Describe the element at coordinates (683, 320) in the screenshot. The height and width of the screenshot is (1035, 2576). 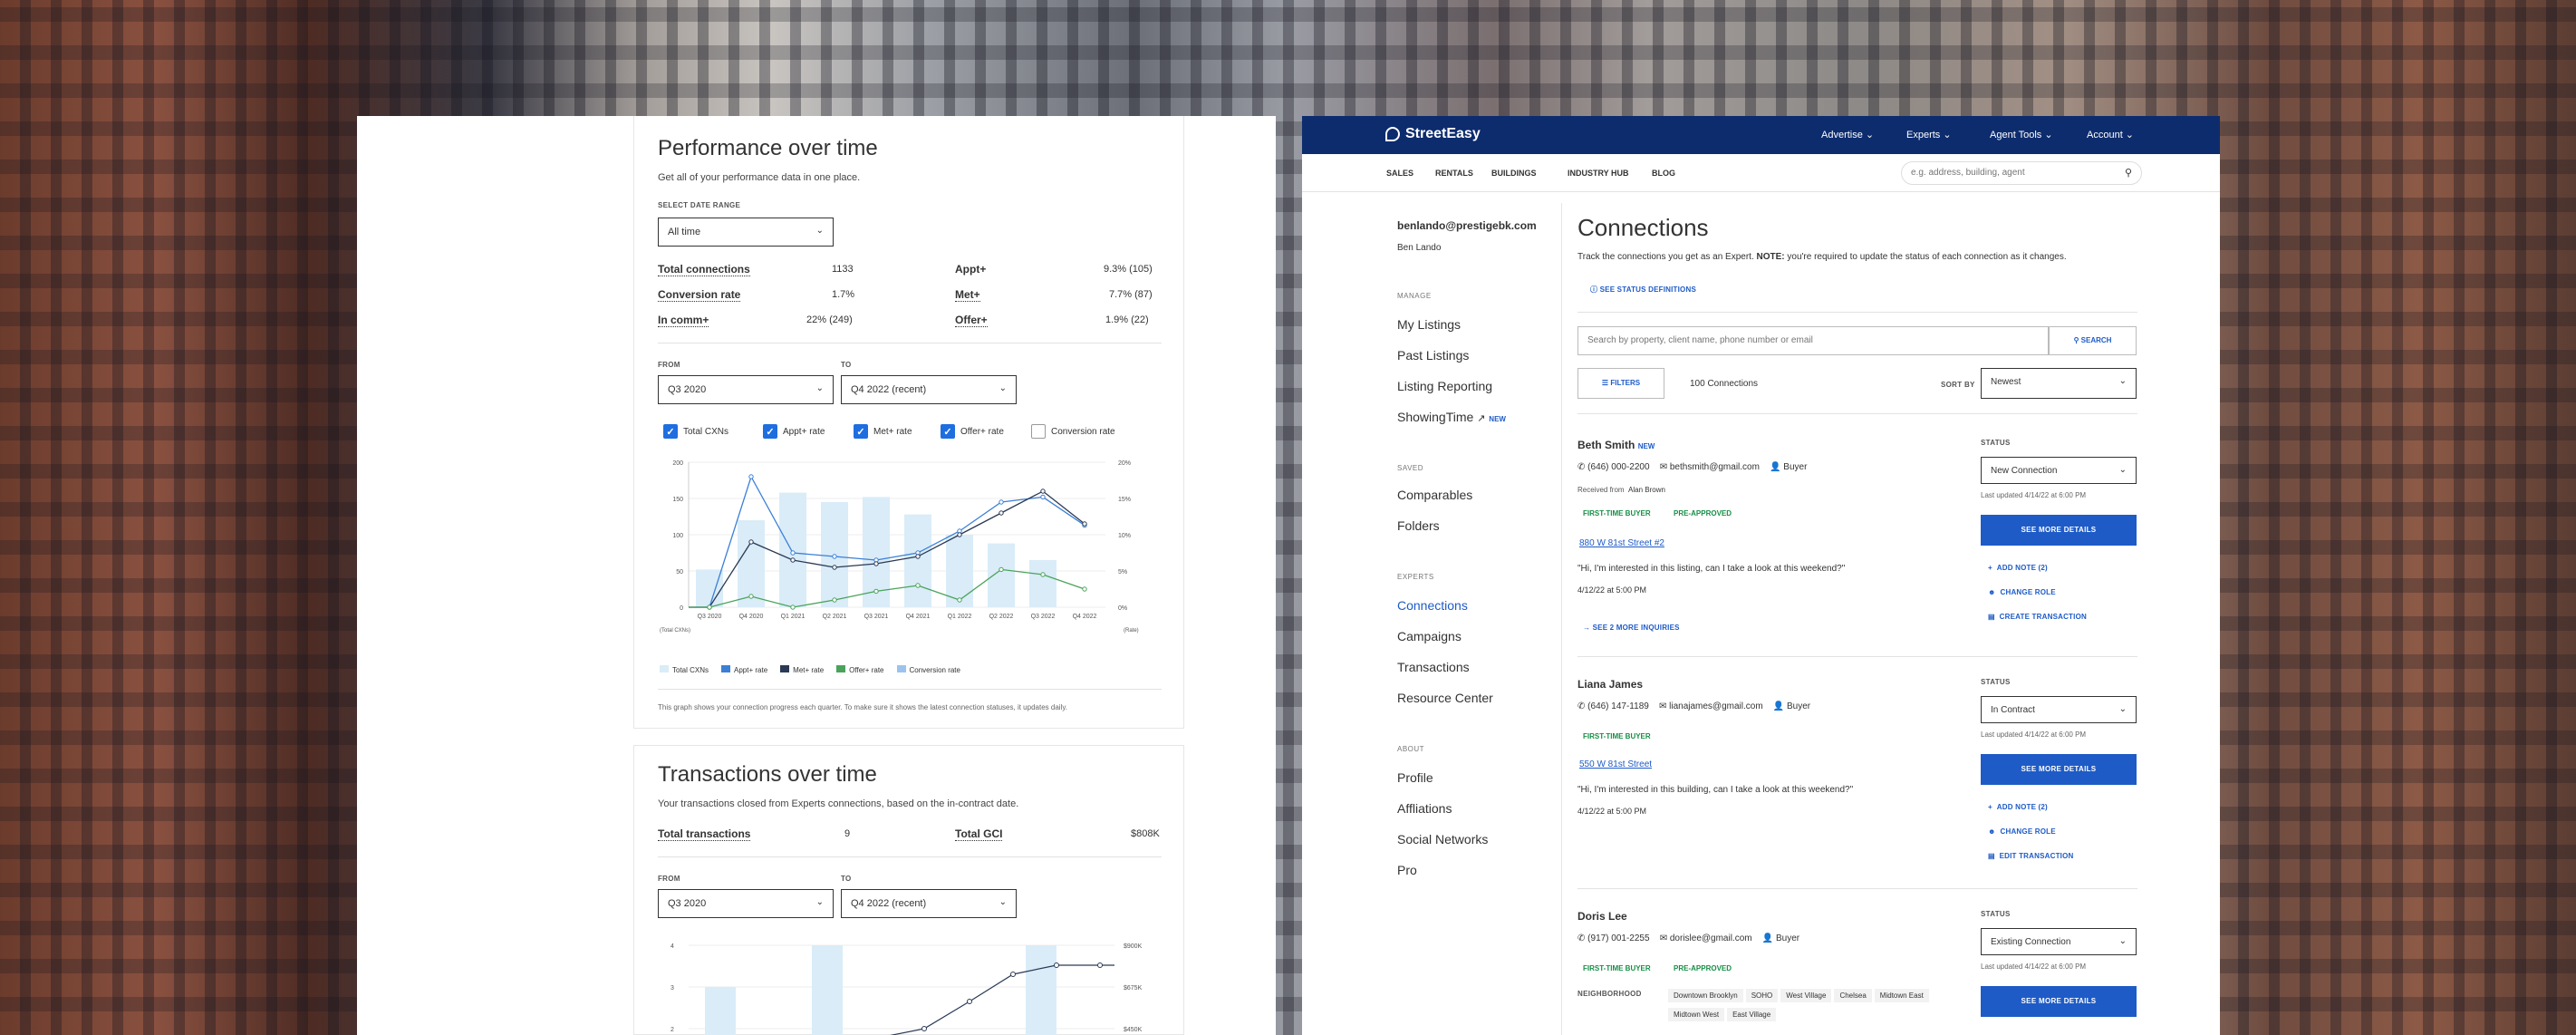
I see `stat-in-comm: In comm+` at that location.